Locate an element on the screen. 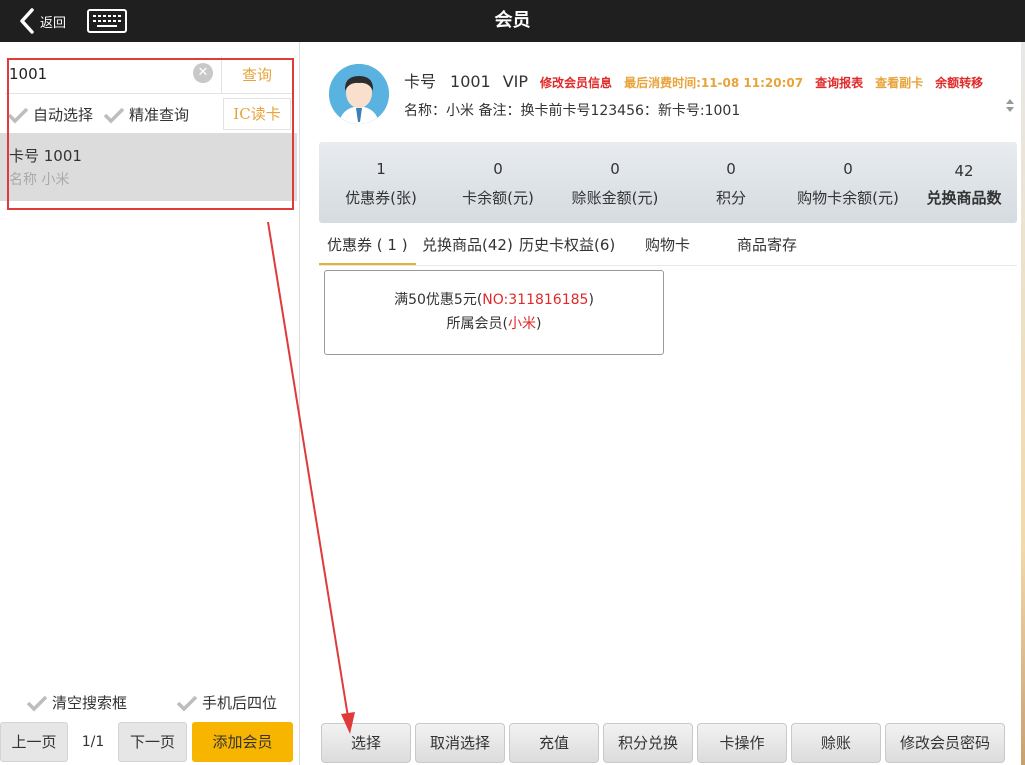 This screenshot has height=765, width=1025. scroll-arrows is located at coordinates (1010, 109).